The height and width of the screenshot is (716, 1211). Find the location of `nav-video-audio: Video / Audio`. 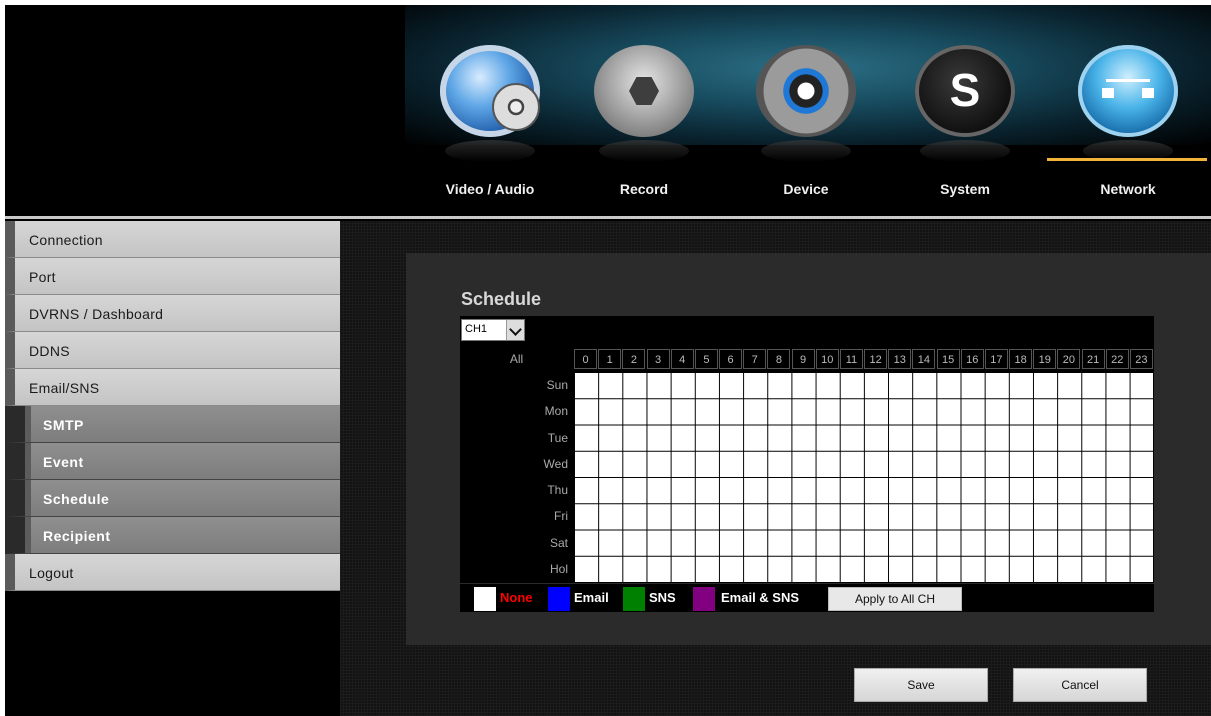

nav-video-audio: Video / Audio is located at coordinates (490, 125).